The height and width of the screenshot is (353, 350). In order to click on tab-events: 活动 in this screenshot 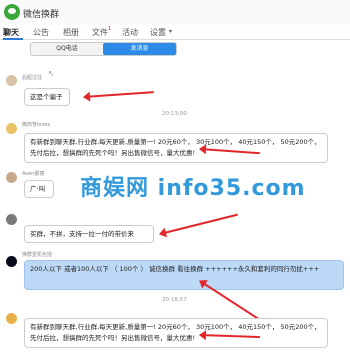, I will do `click(130, 32)`.